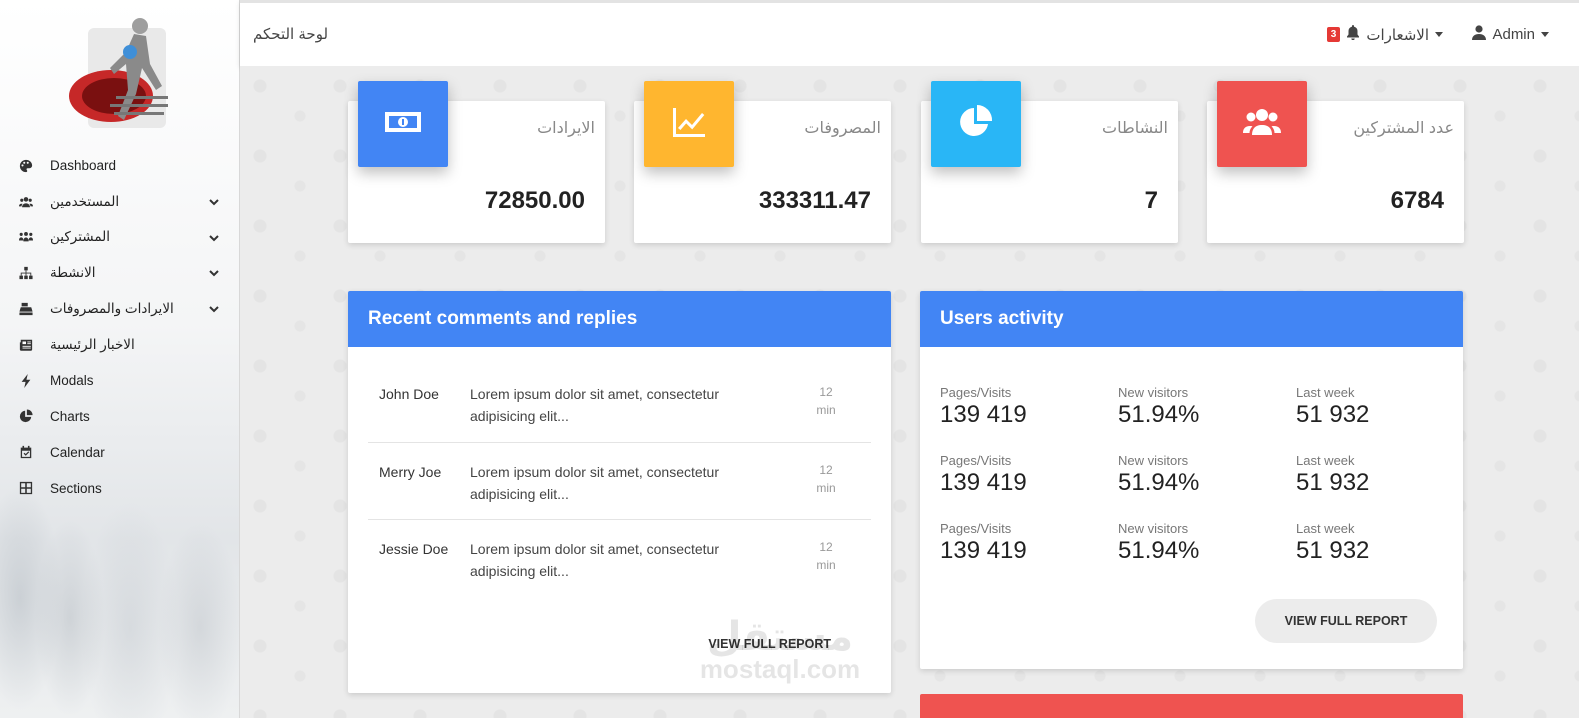 The height and width of the screenshot is (718, 1579). I want to click on stat-value: 7, so click(1151, 200).